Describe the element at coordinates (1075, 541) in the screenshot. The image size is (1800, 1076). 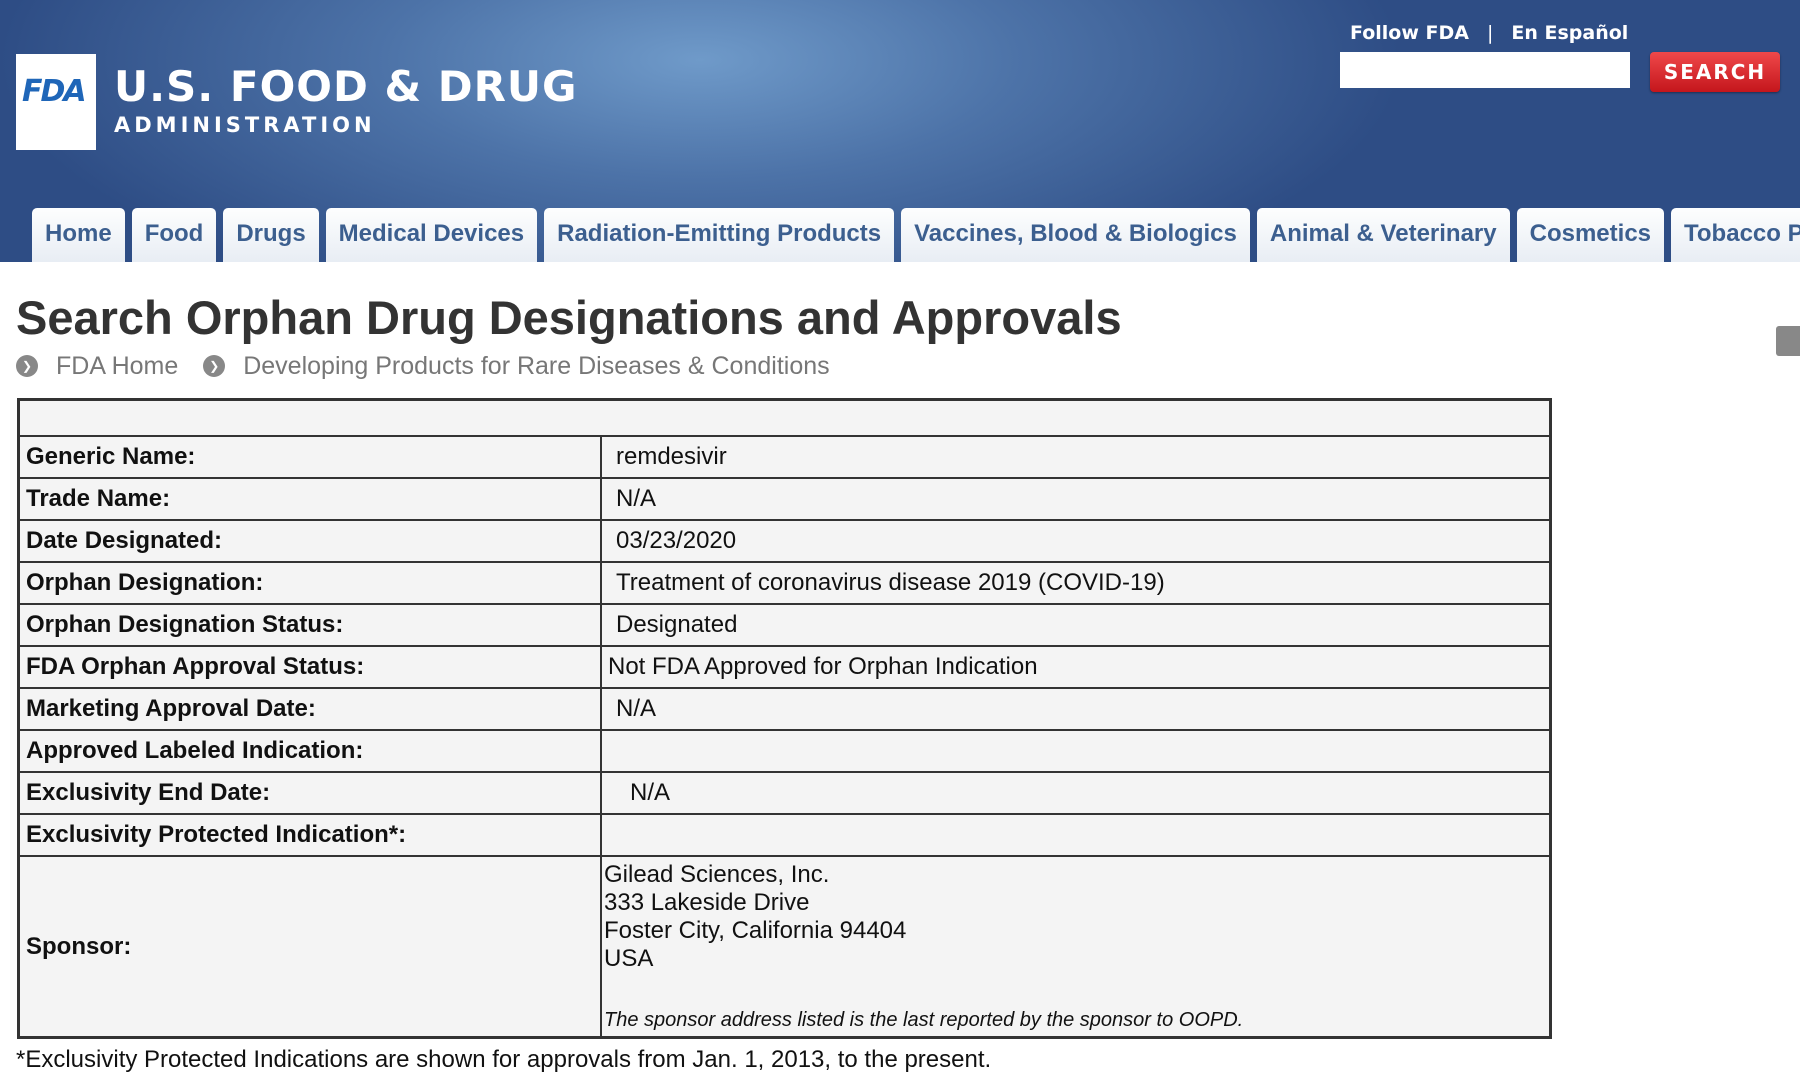
I see `row-value: 03/23/2020` at that location.